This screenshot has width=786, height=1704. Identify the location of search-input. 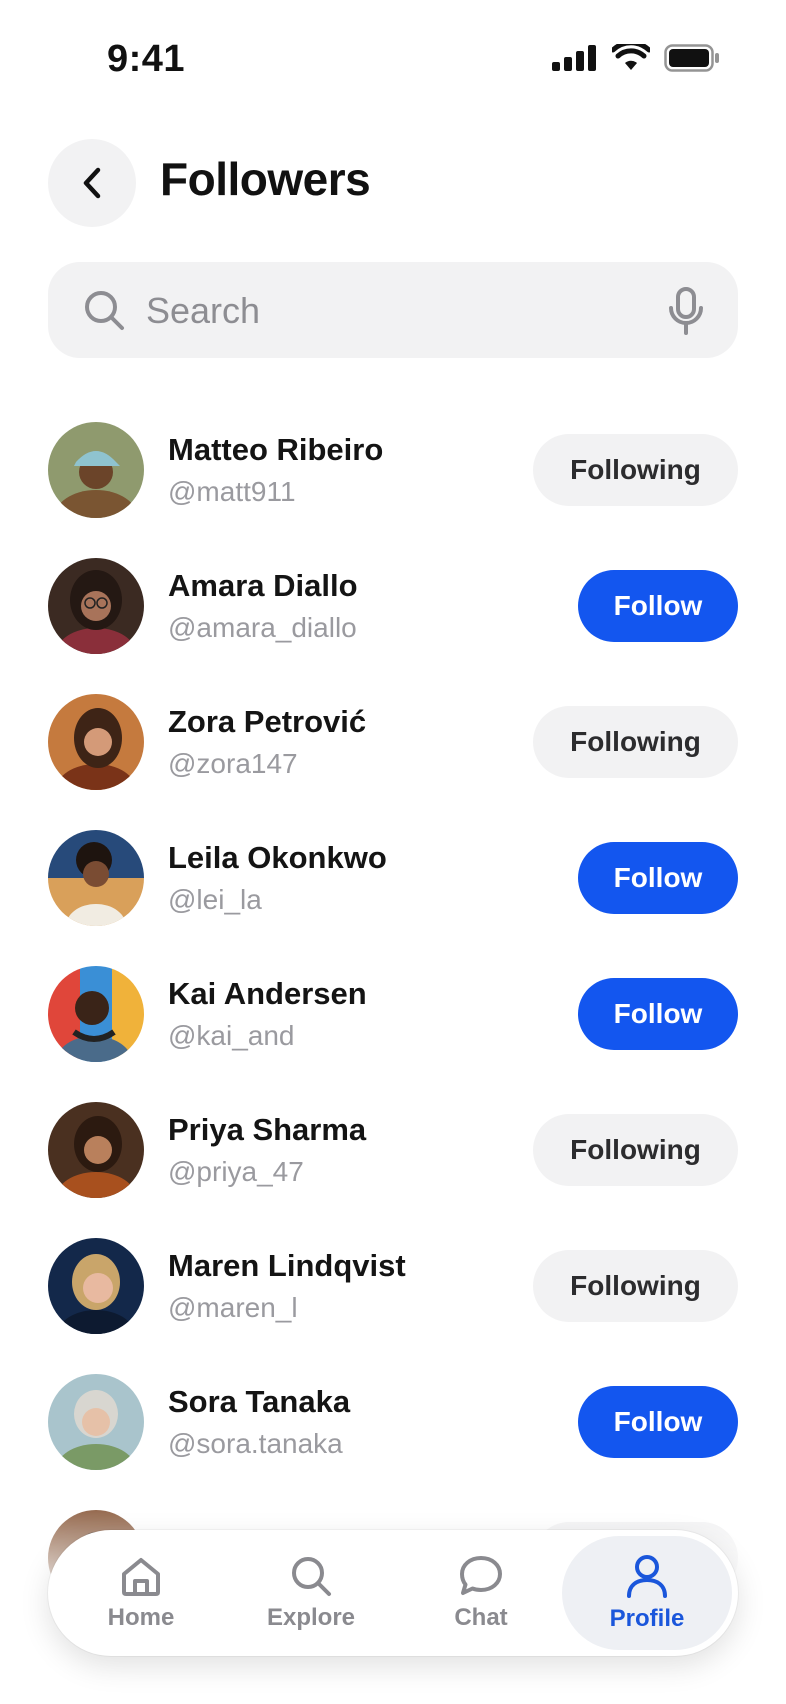
(406, 311).